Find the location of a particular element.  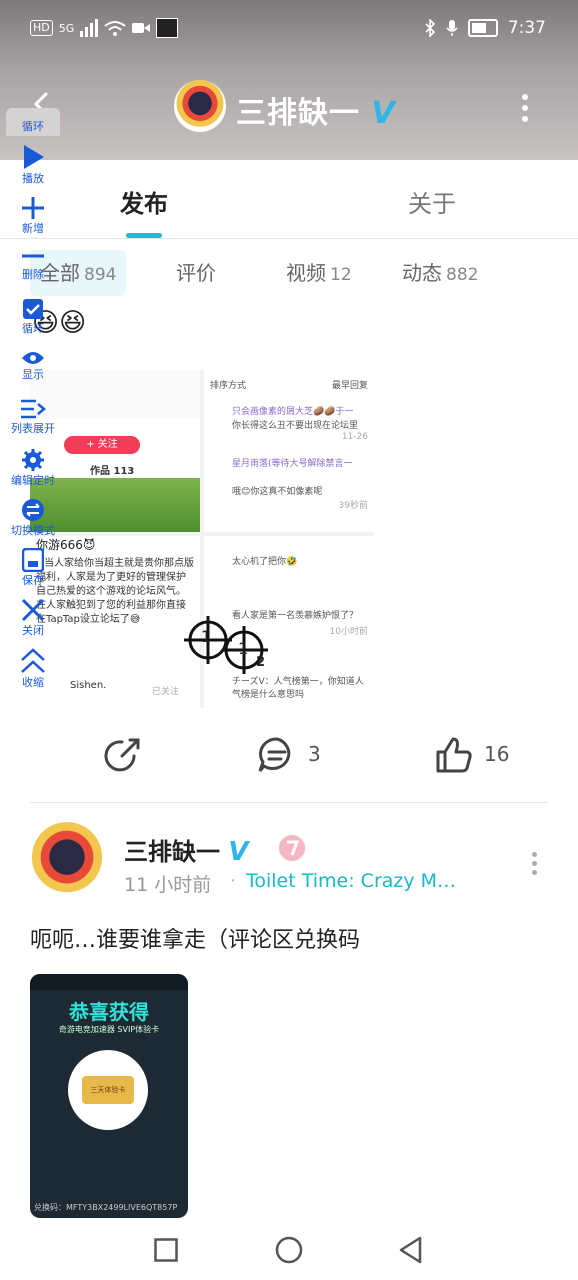

comment-user: 只会画像素的屑大芝🥔🥔于一 is located at coordinates (293, 412).